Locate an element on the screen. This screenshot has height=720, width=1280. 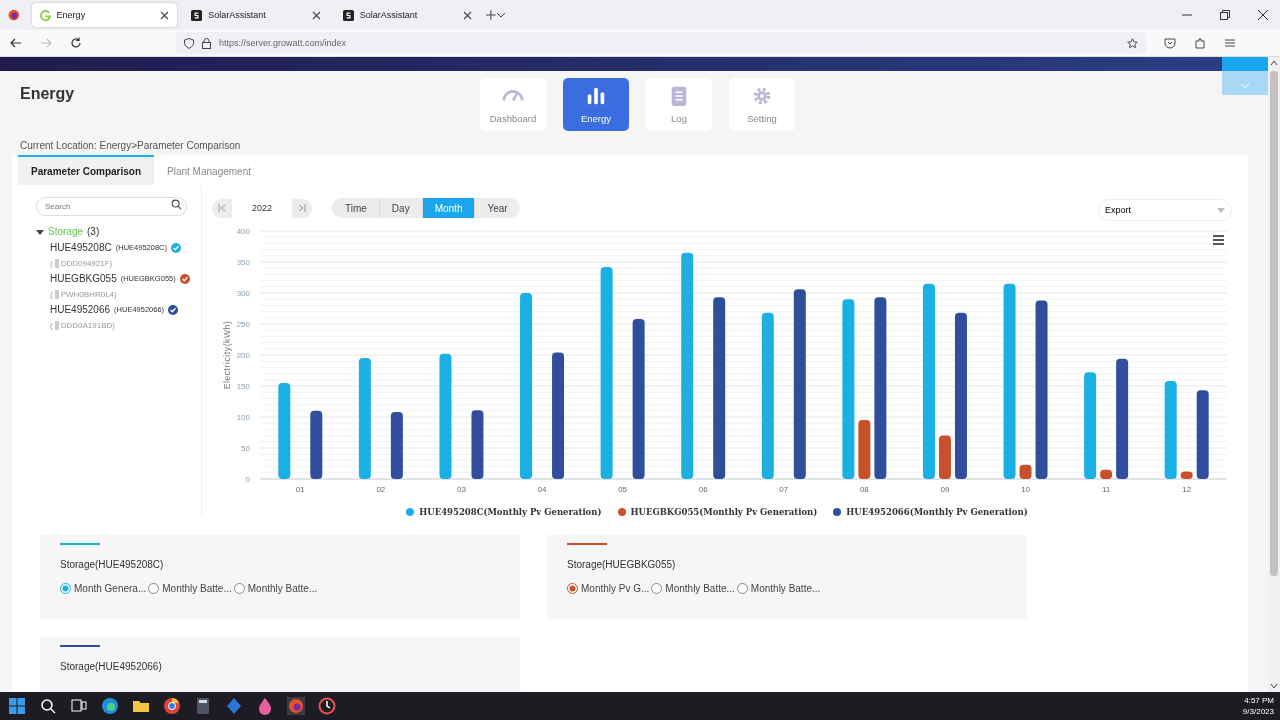
year-value: 2022 is located at coordinates (262, 208).